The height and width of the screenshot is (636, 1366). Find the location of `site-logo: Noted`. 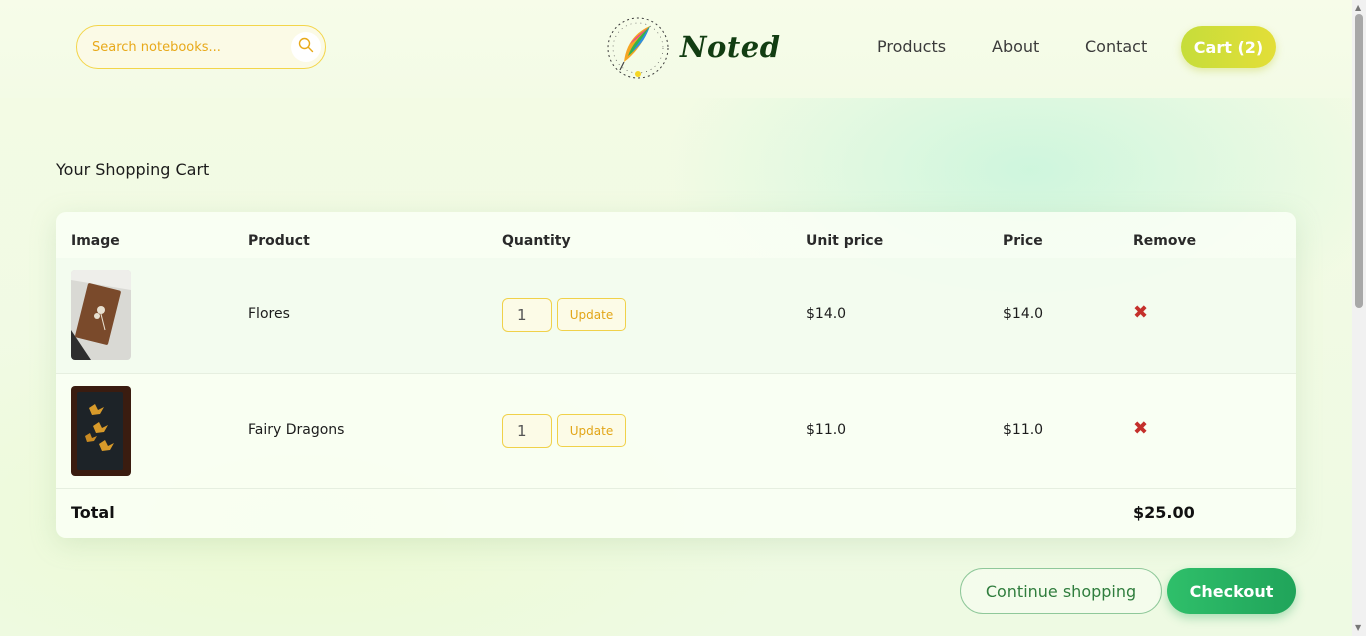

site-logo: Noted is located at coordinates (691, 48).